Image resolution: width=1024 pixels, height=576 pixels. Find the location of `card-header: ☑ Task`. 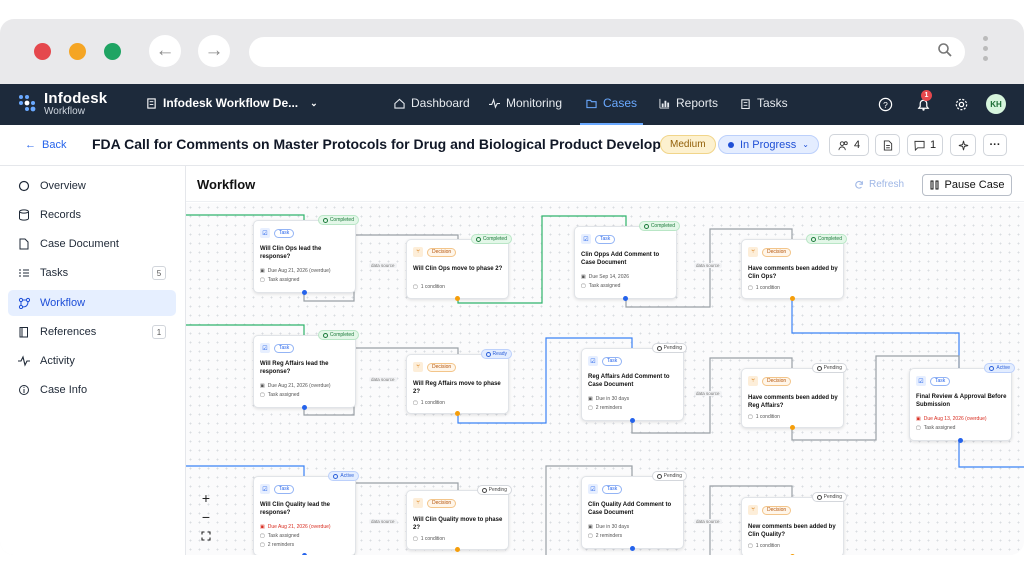

card-header: ☑ Task is located at coordinates (598, 239).